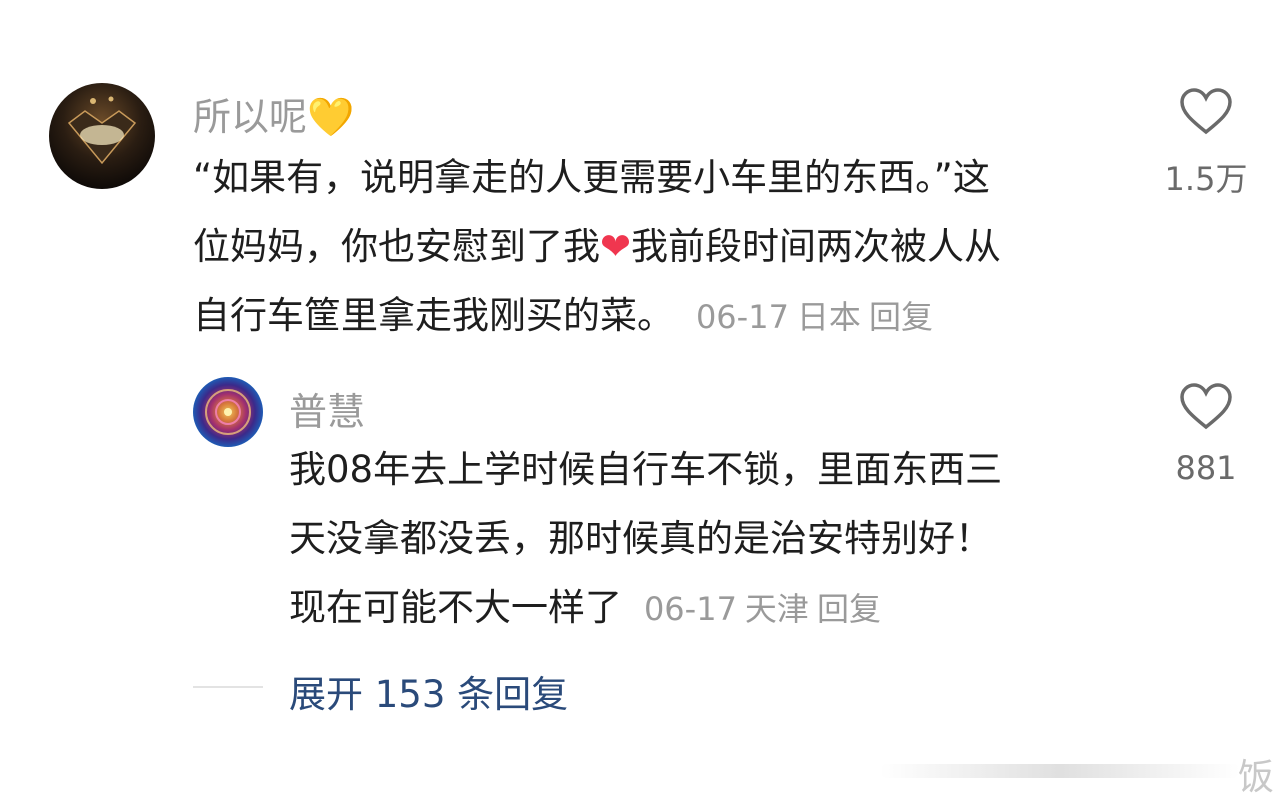 The image size is (1284, 802). What do you see at coordinates (616, 246) in the screenshot?
I see `red-heart-icon: ❤` at bounding box center [616, 246].